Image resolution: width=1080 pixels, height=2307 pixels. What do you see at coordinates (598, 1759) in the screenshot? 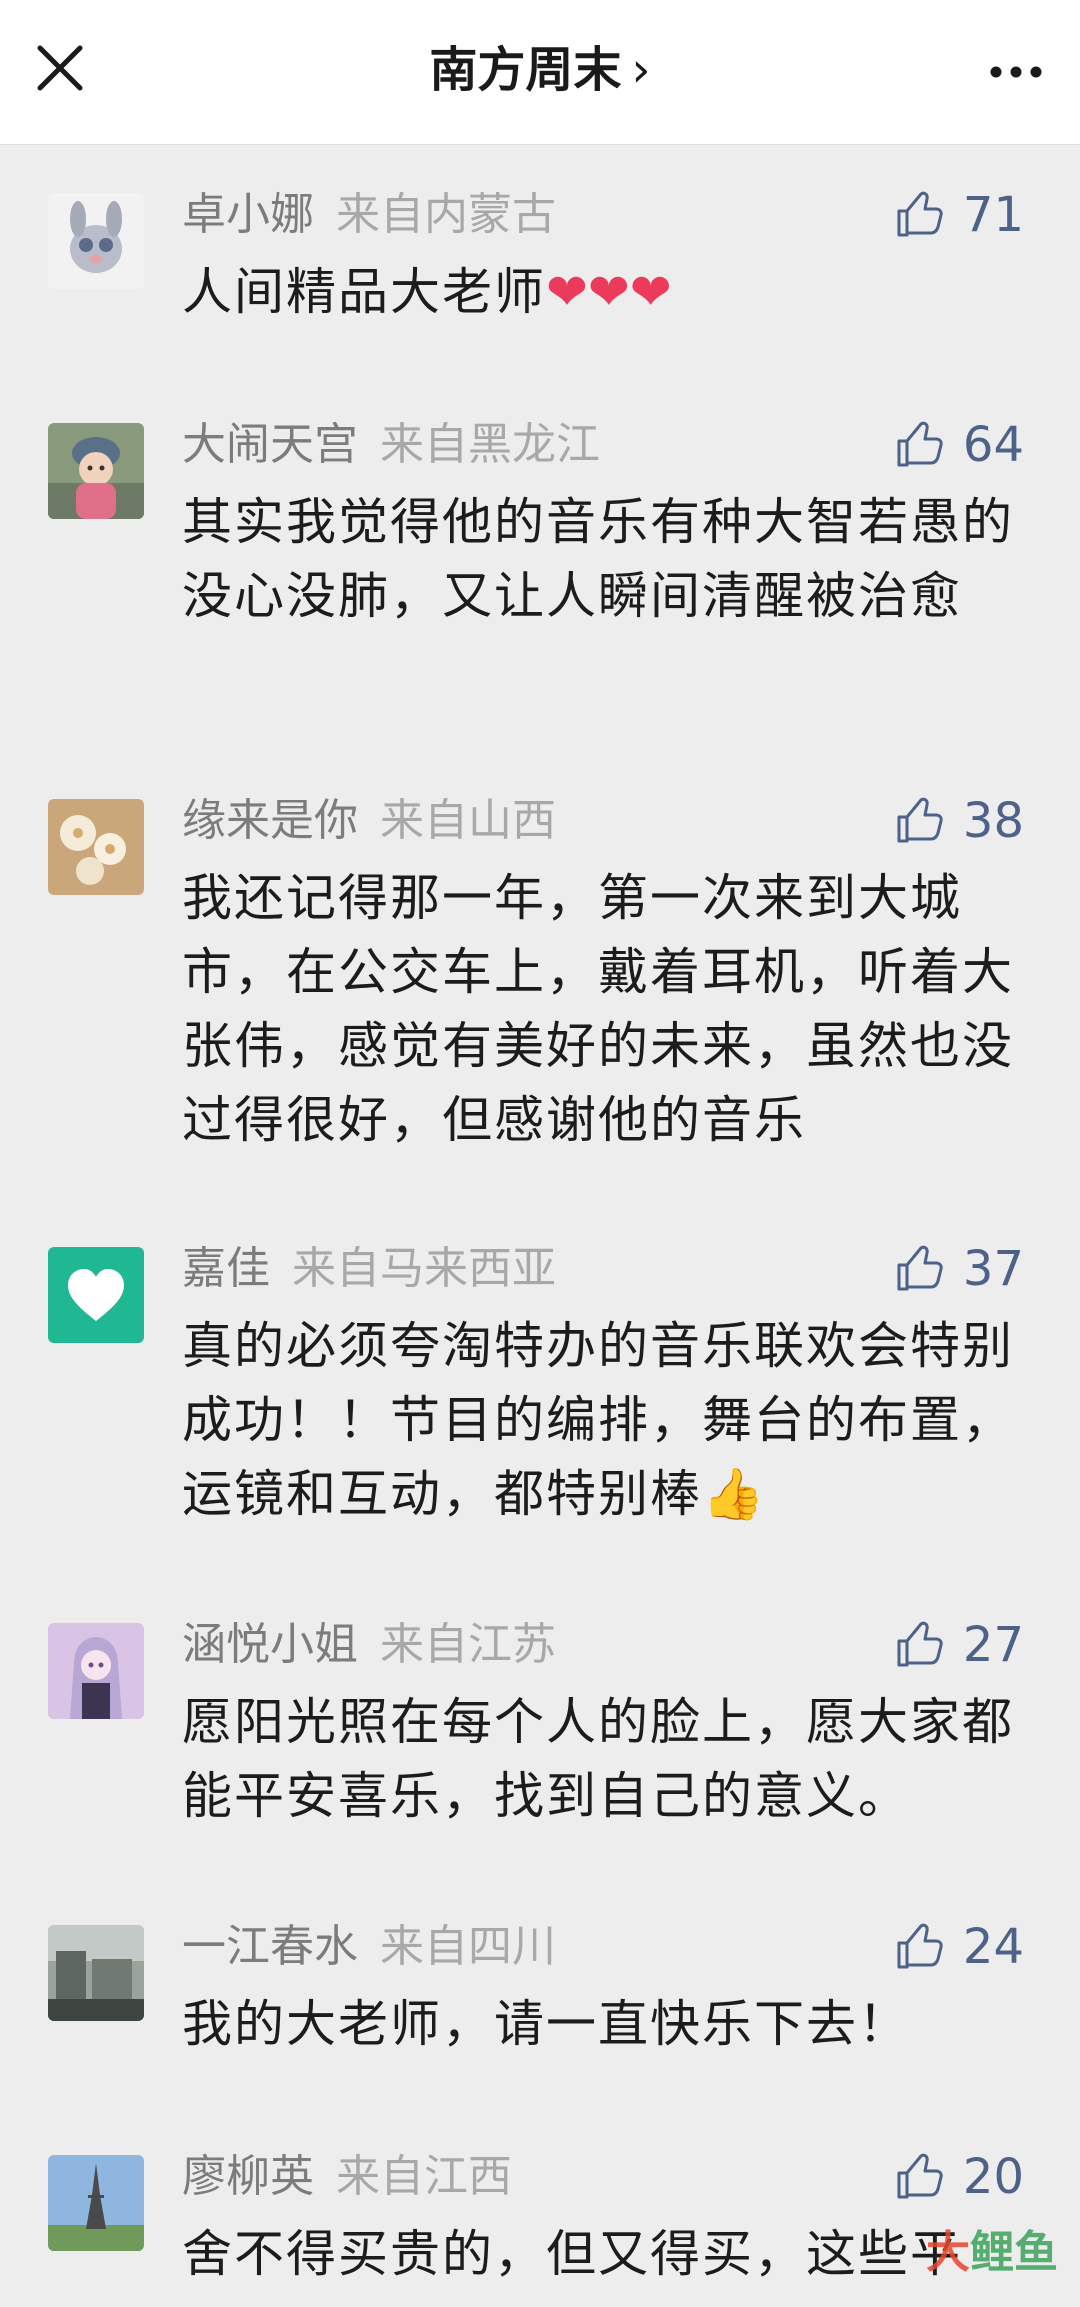
I see `comment-text: 愿阳光照在每个人的脸上，愿大家都能平安喜乐，找到自己的意义。` at bounding box center [598, 1759].